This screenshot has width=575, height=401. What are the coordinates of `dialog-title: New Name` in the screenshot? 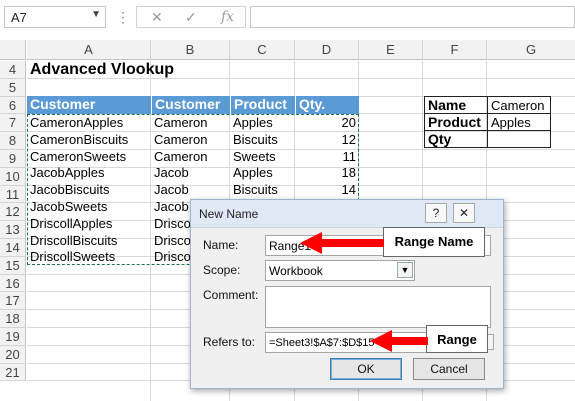 It's located at (229, 214).